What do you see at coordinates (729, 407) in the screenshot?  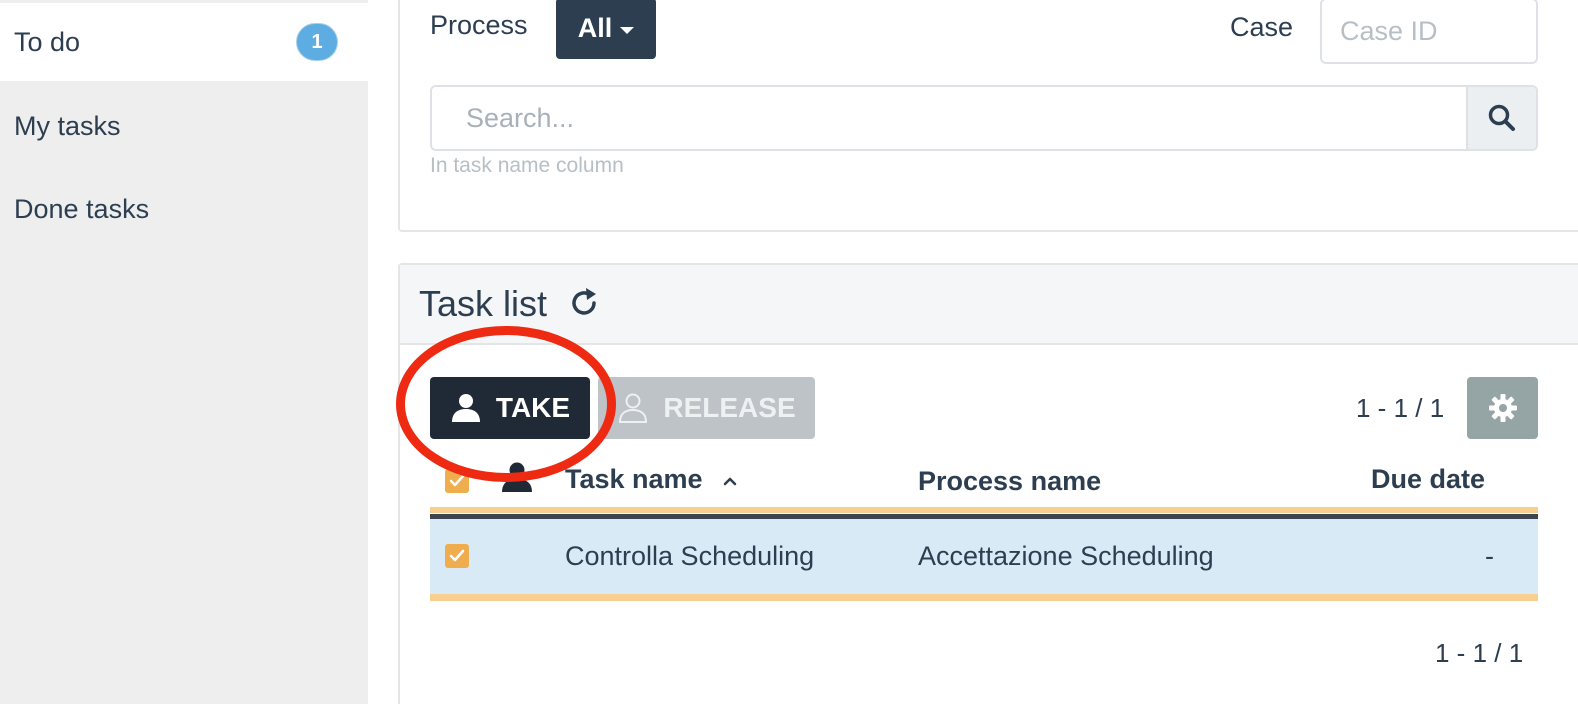 I see `release-label: RELEASE` at bounding box center [729, 407].